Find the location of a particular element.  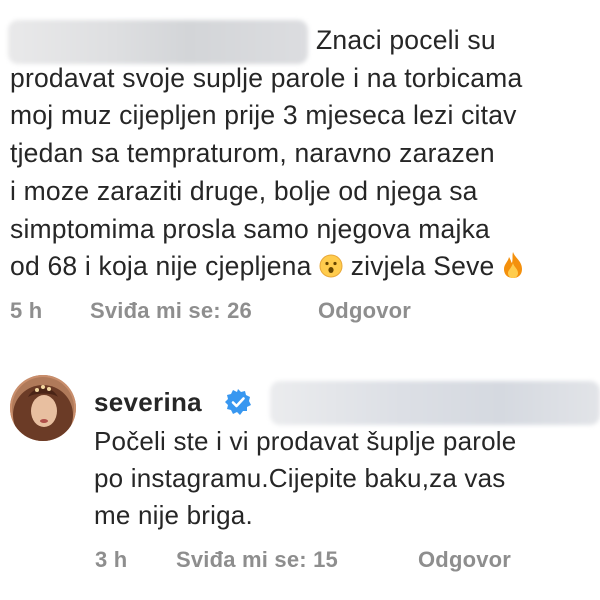

verified-badge-icon is located at coordinates (238, 402).